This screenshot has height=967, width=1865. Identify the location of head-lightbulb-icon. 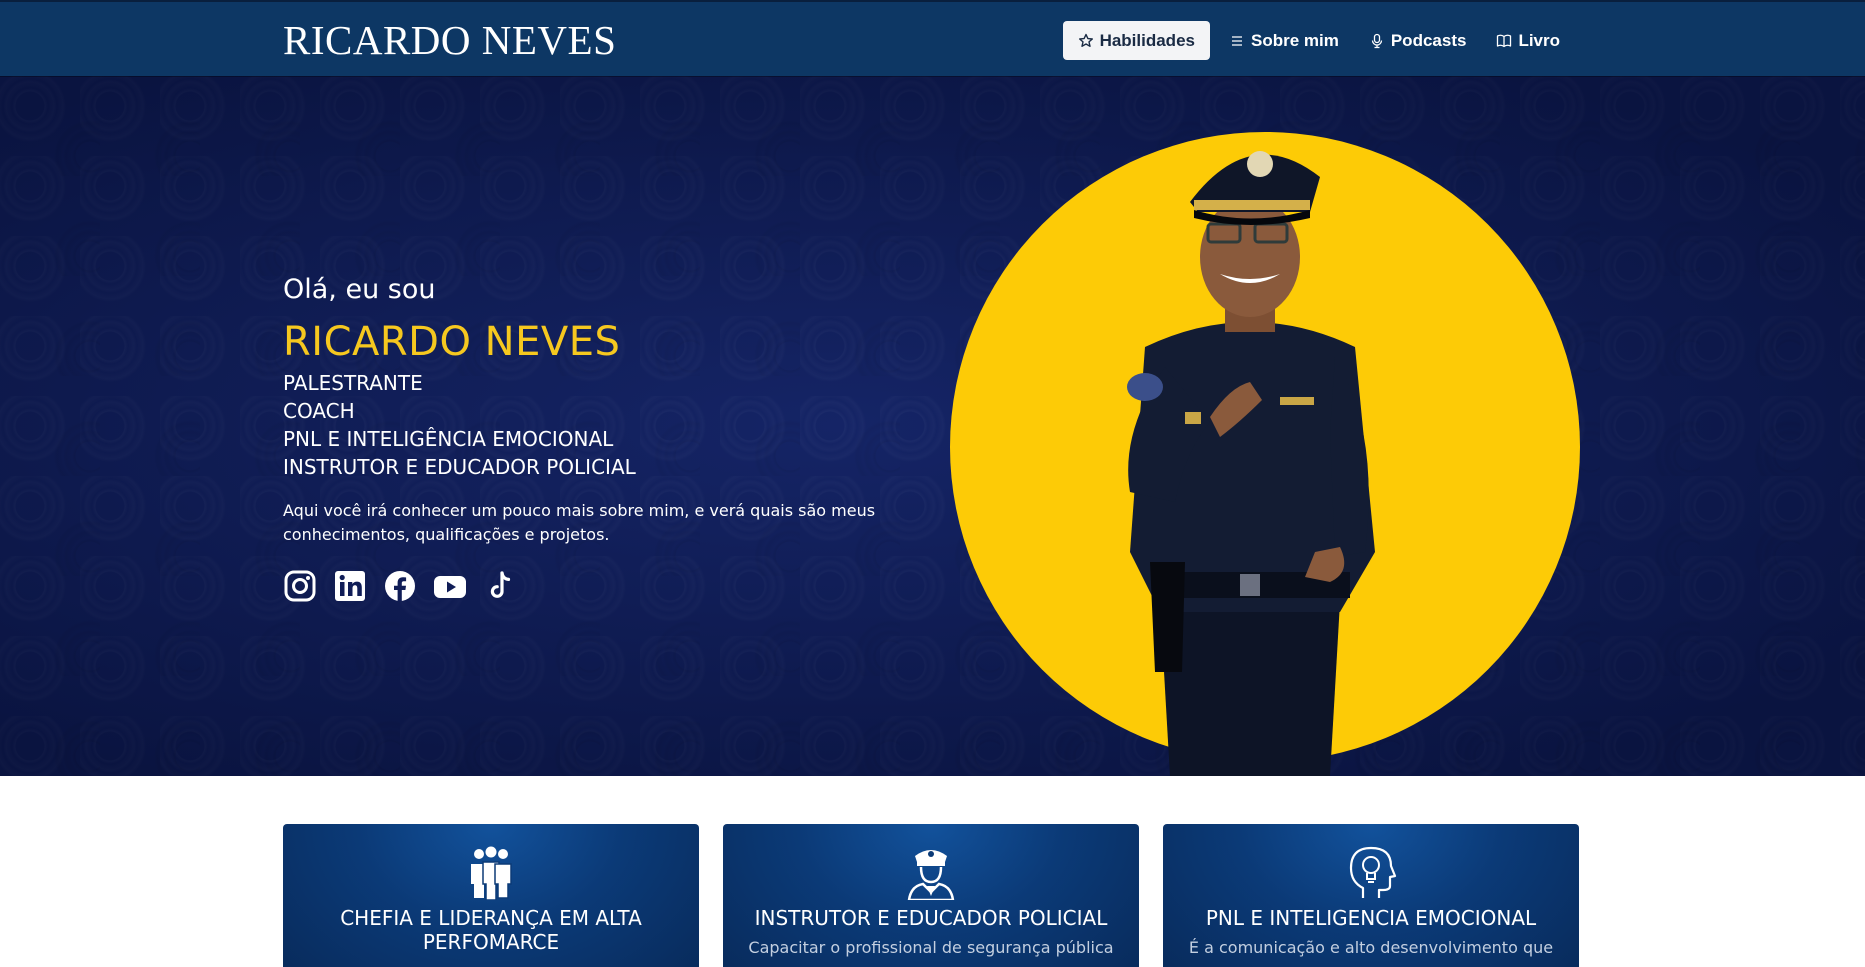
(1371, 872).